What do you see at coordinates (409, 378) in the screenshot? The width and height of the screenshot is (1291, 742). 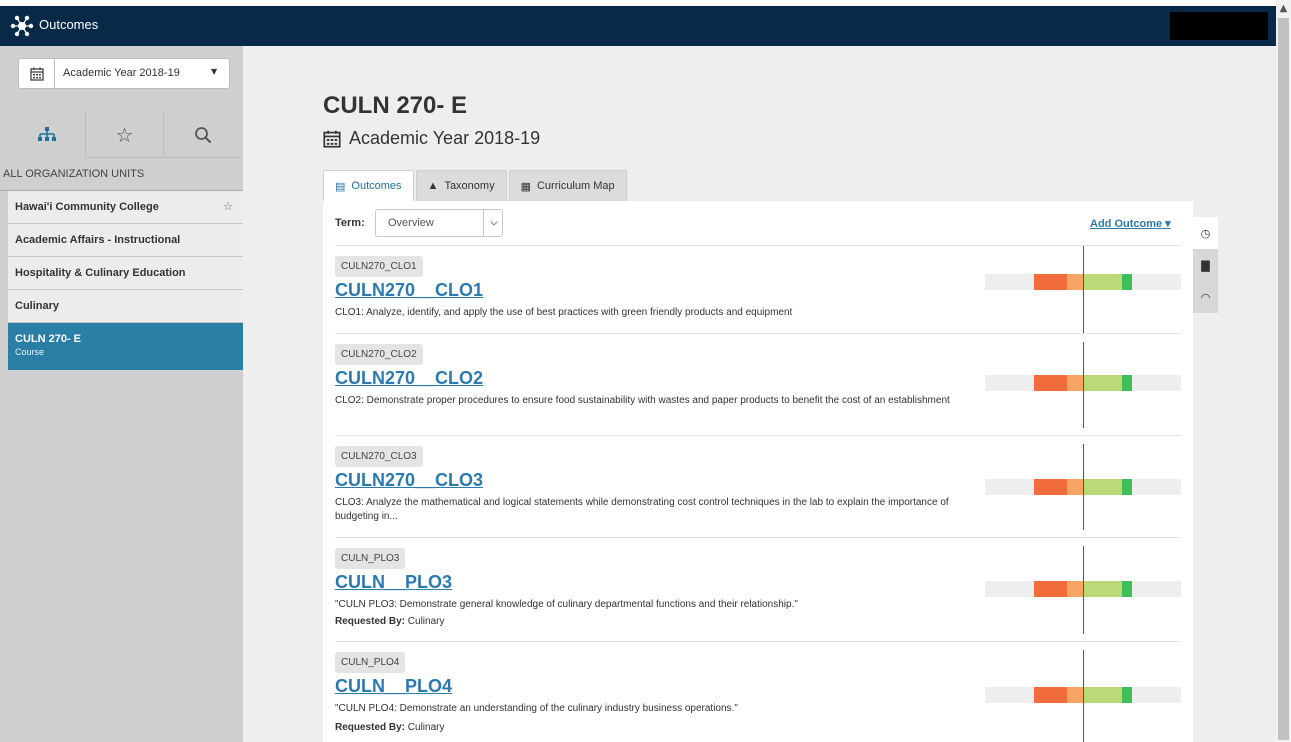 I see `outcome-title-link: CULN270__CLO2` at bounding box center [409, 378].